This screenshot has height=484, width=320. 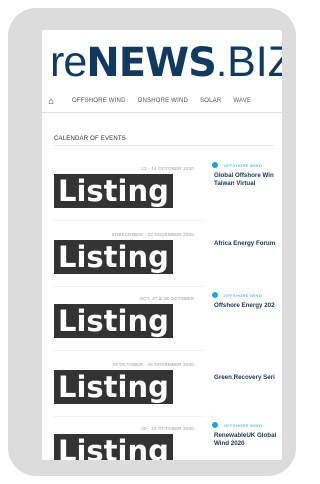 I want to click on event-name: Green Recovery Seri, so click(x=248, y=378).